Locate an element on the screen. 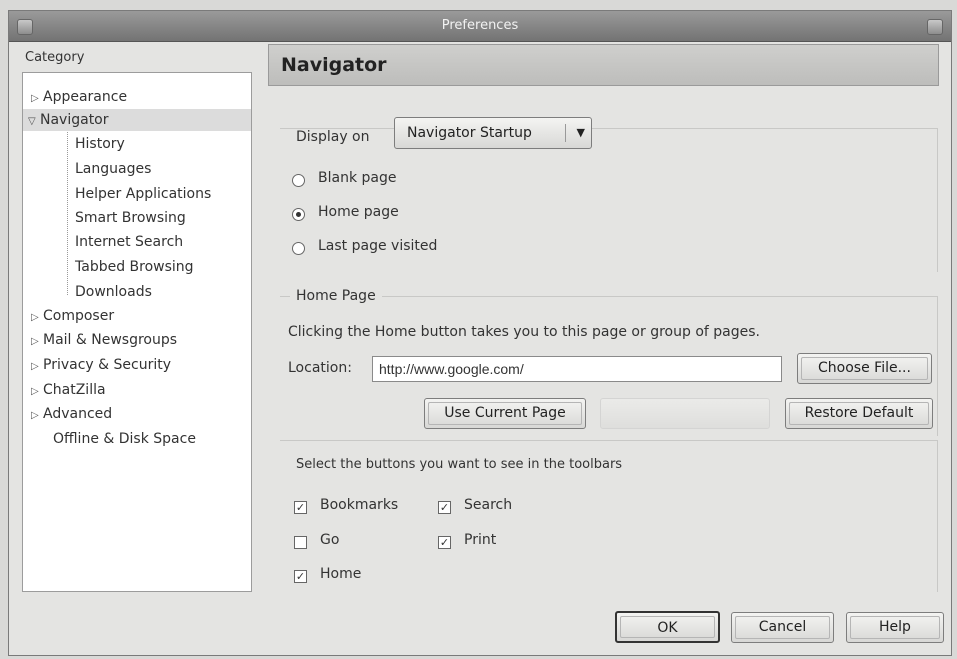  checkbox-bookmarks: ✓ is located at coordinates (300, 507).